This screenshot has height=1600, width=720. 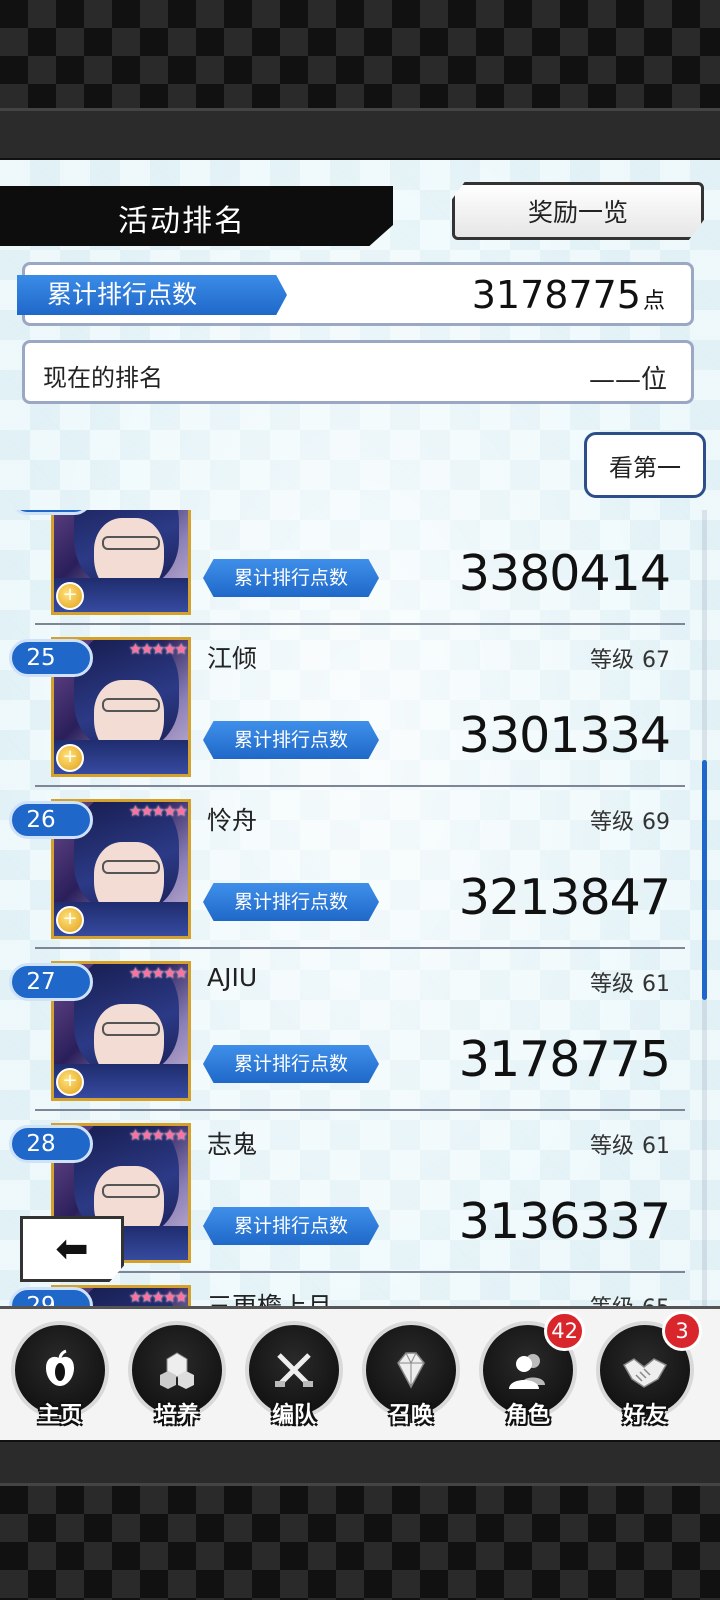 I want to click on current-rank-value: ——位, so click(x=627, y=380).